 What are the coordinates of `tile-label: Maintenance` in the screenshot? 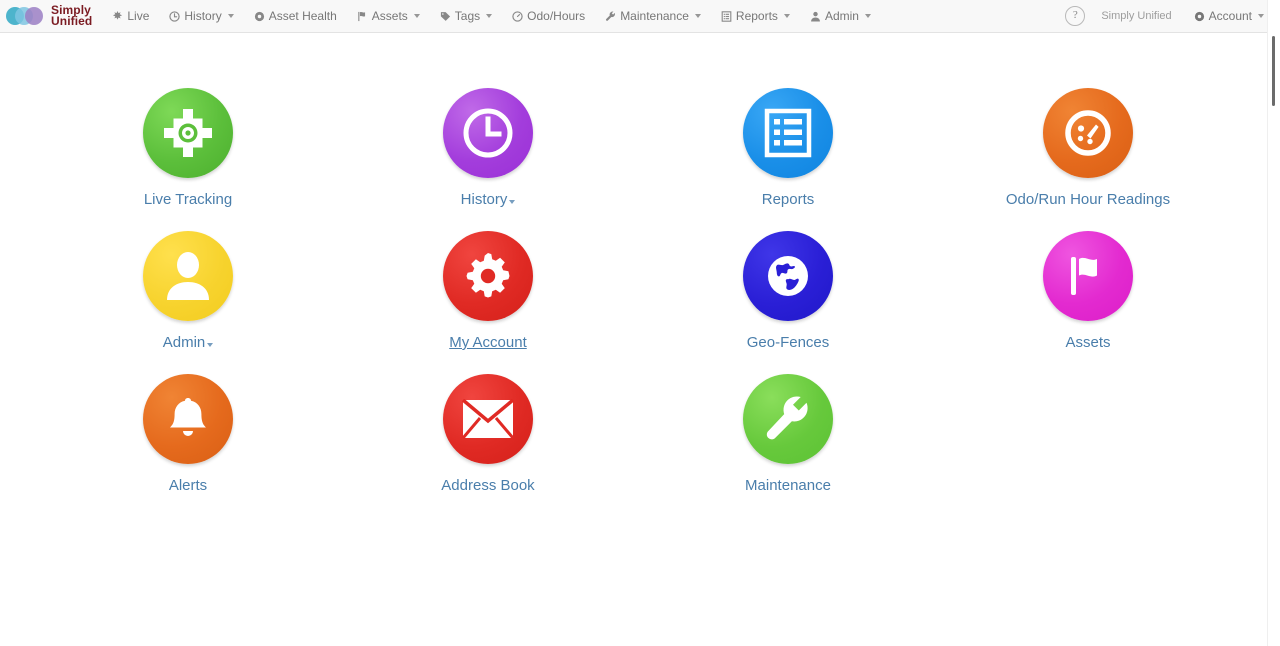 It's located at (788, 485).